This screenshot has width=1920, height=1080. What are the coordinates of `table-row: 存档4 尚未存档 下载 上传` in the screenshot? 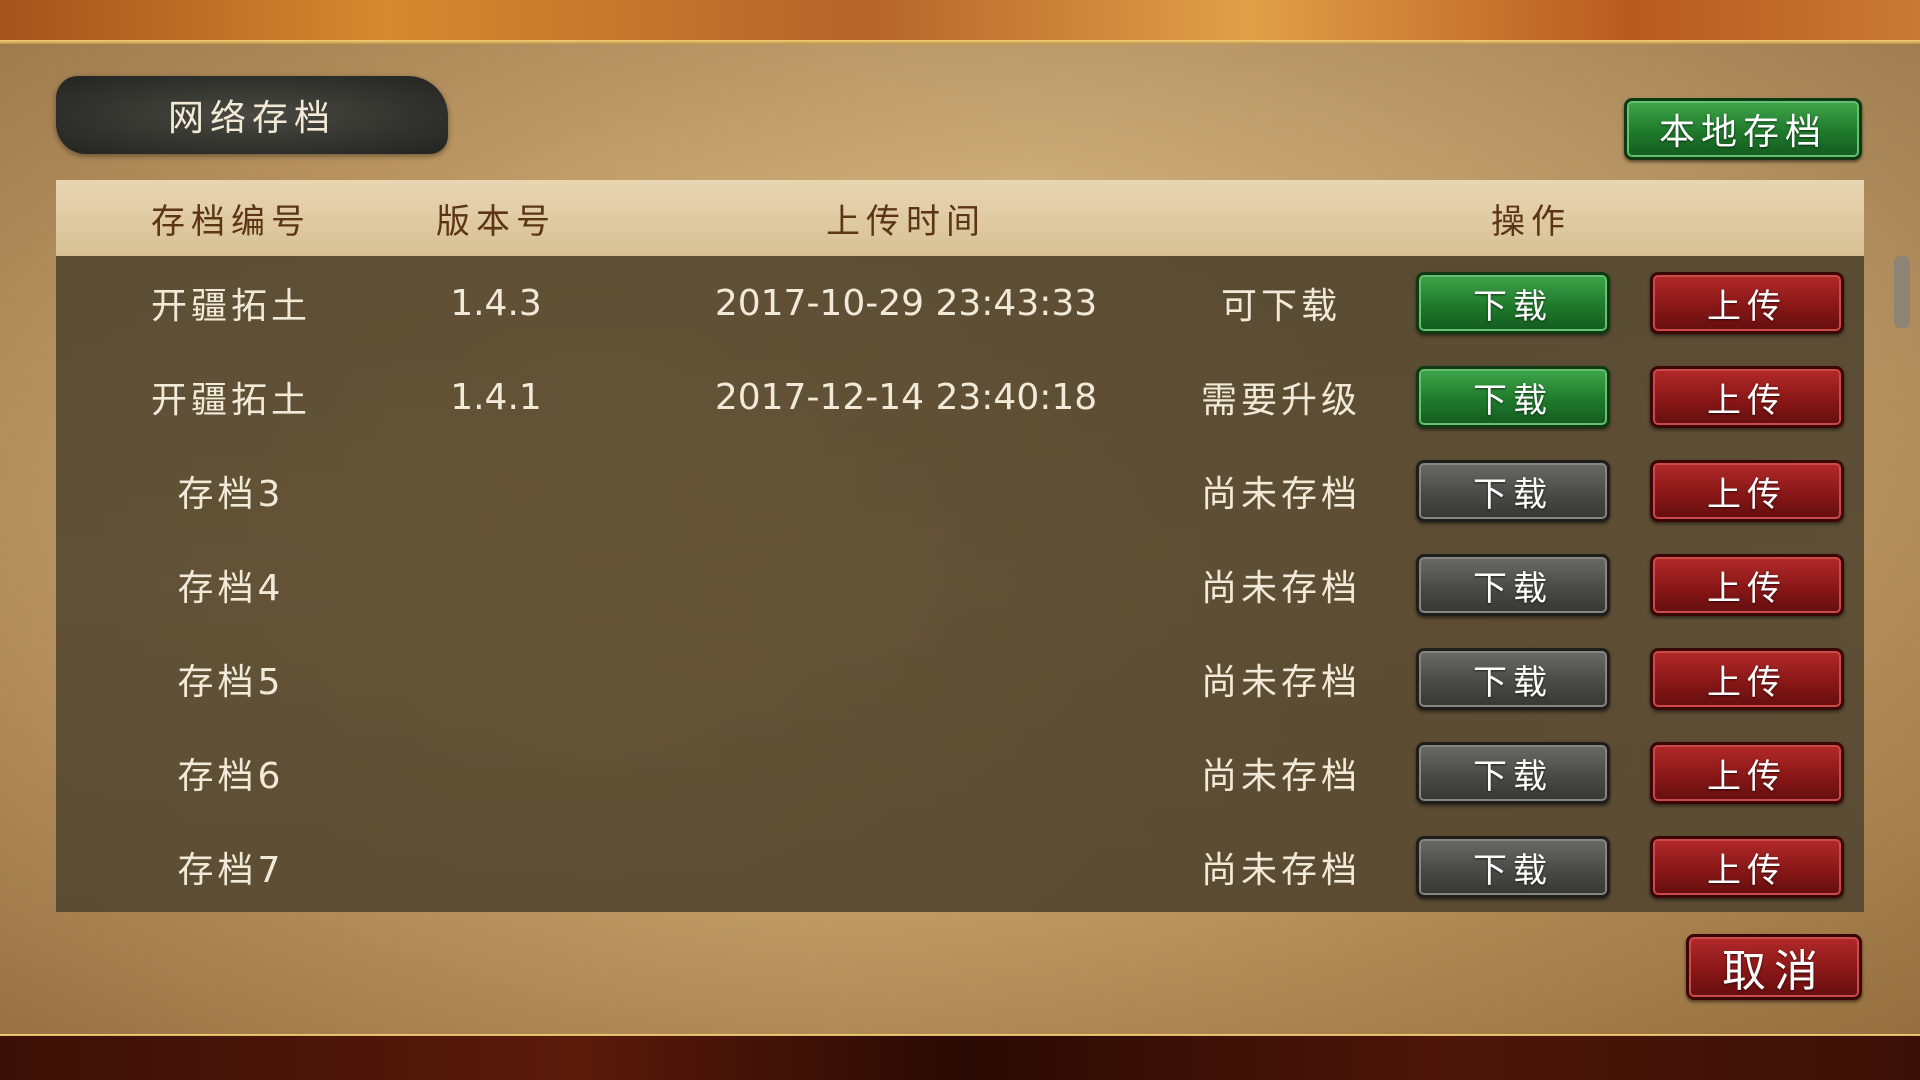 It's located at (960, 585).